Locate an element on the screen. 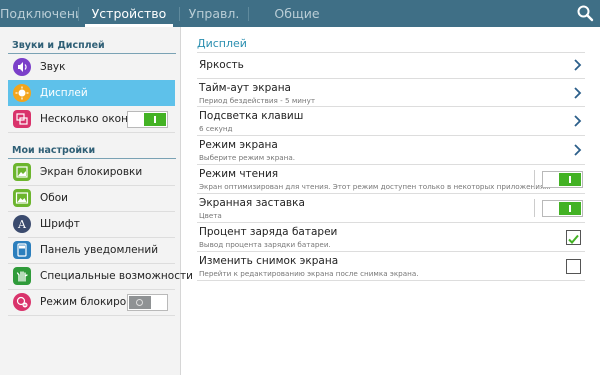  row-subtitle: Период бездействия - 5 минут is located at coordinates (257, 100).